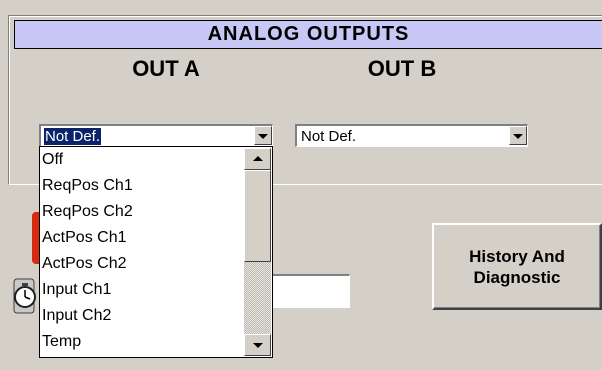  Describe the element at coordinates (257, 159) in the screenshot. I see `scroll-up-button` at that location.